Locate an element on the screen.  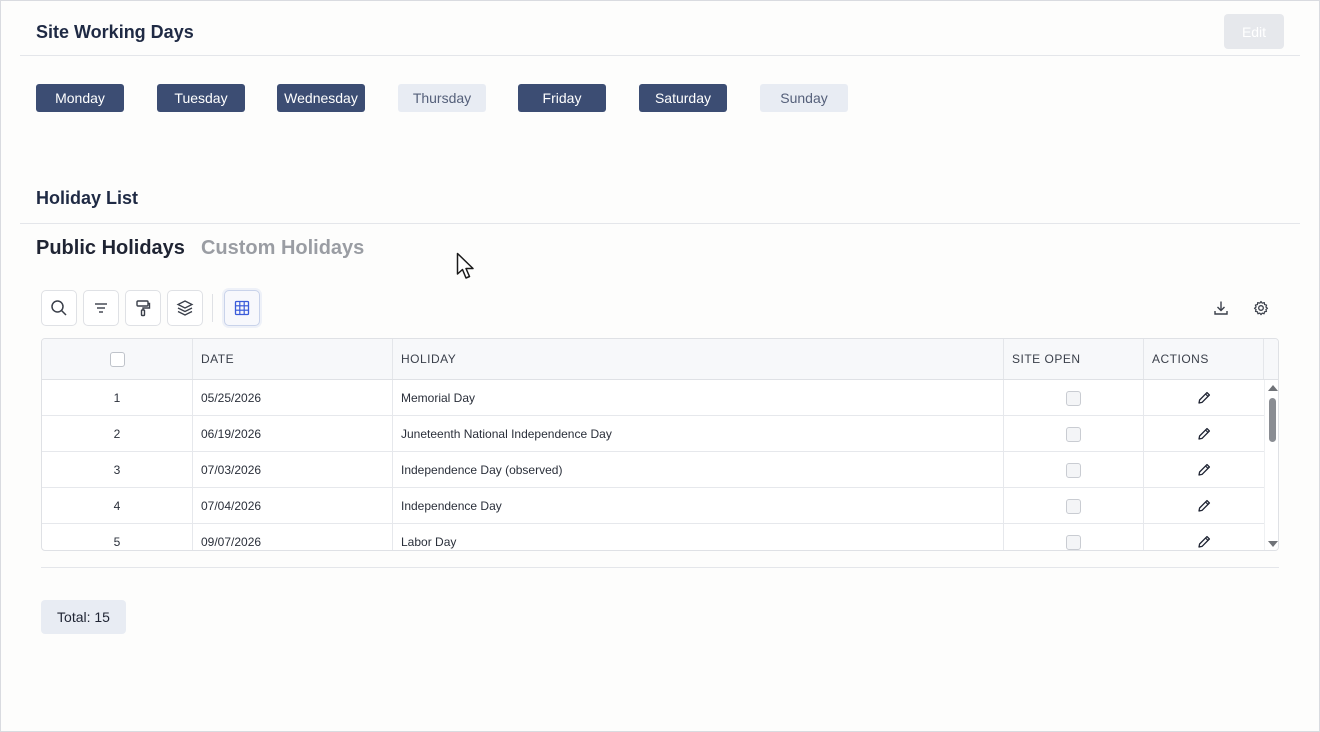
scroll-down-icon is located at coordinates (1273, 544).